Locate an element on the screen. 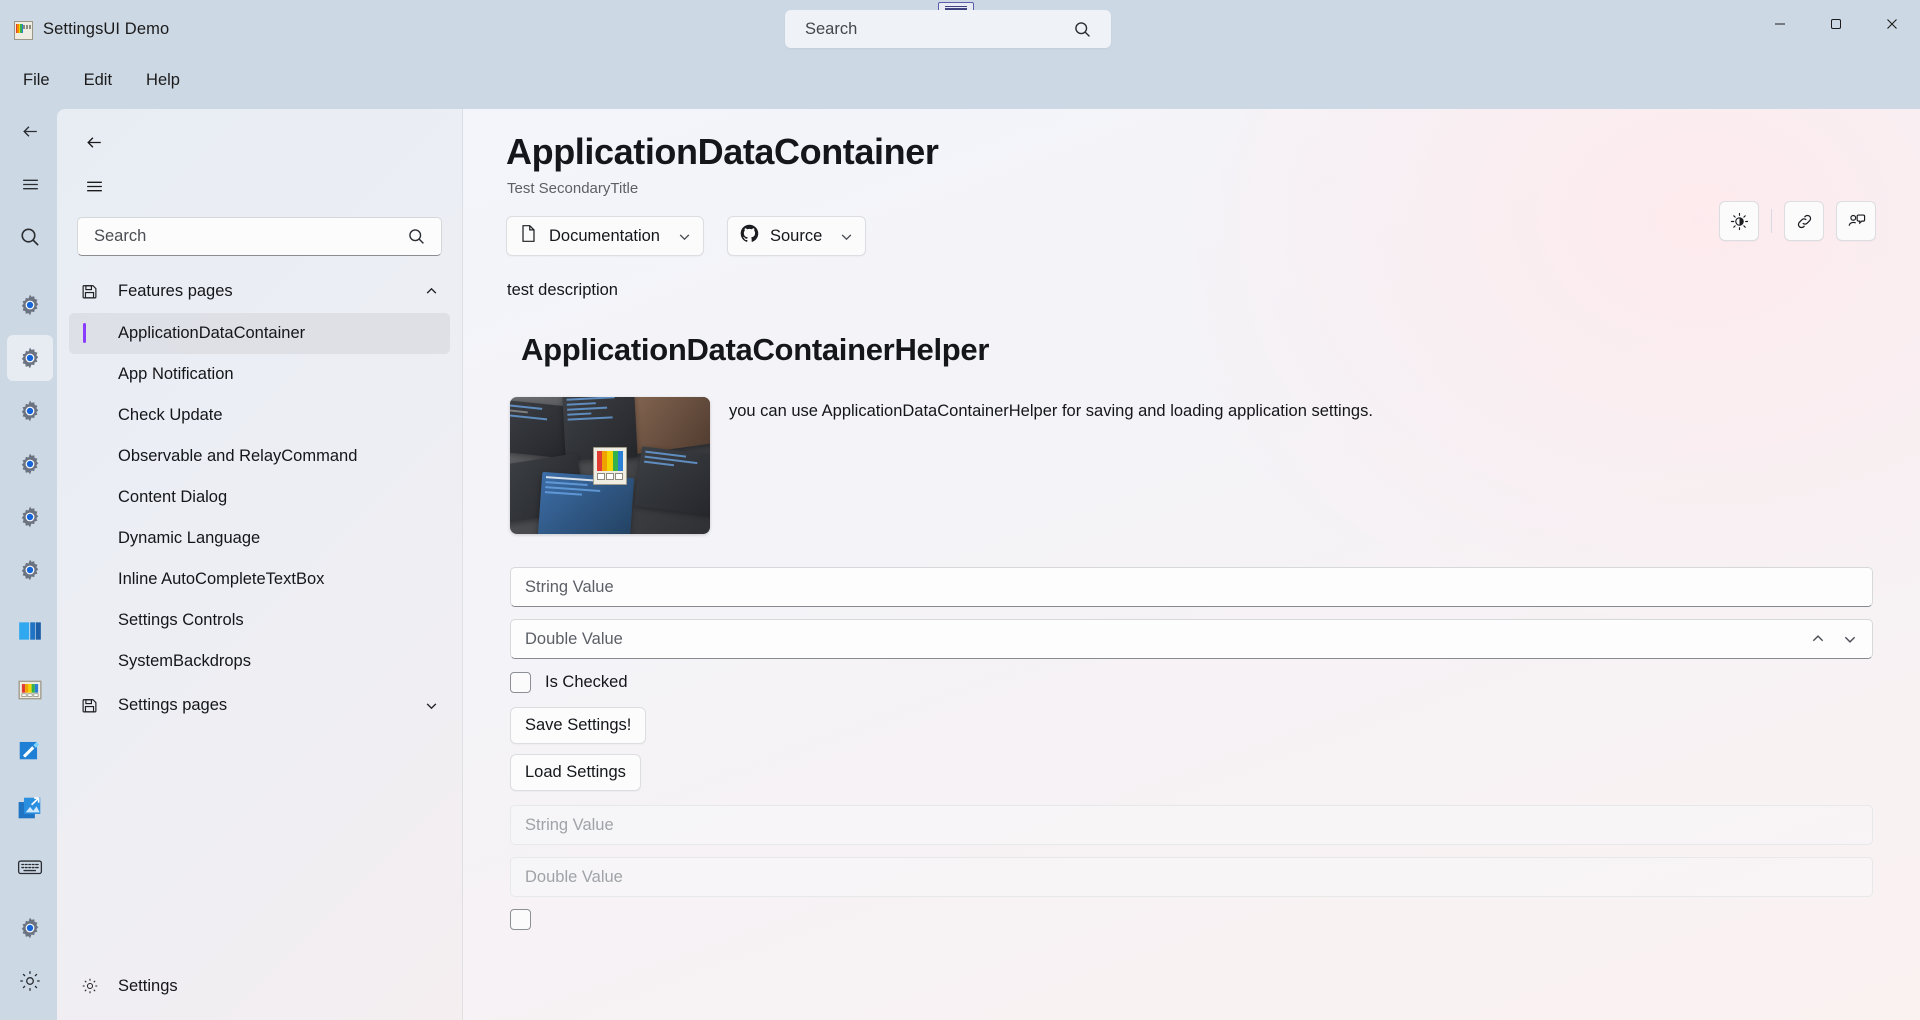 The height and width of the screenshot is (1020, 1920). gear-icon is located at coordinates (91, 986).